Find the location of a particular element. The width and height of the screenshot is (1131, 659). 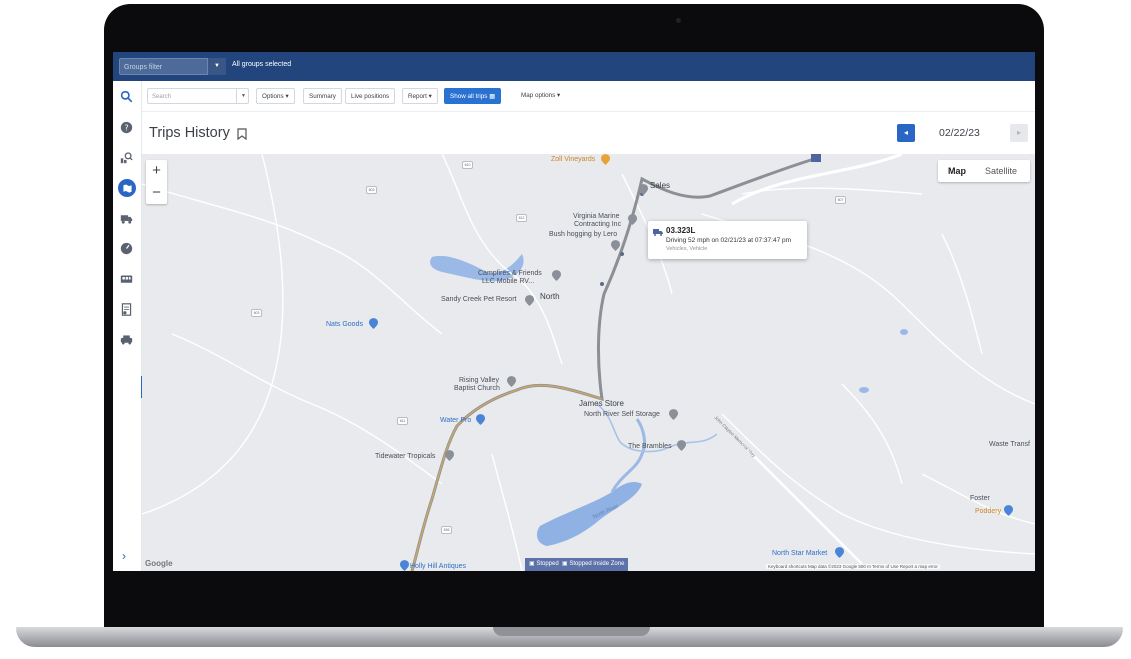

help-icon: ? is located at coordinates (126, 127).